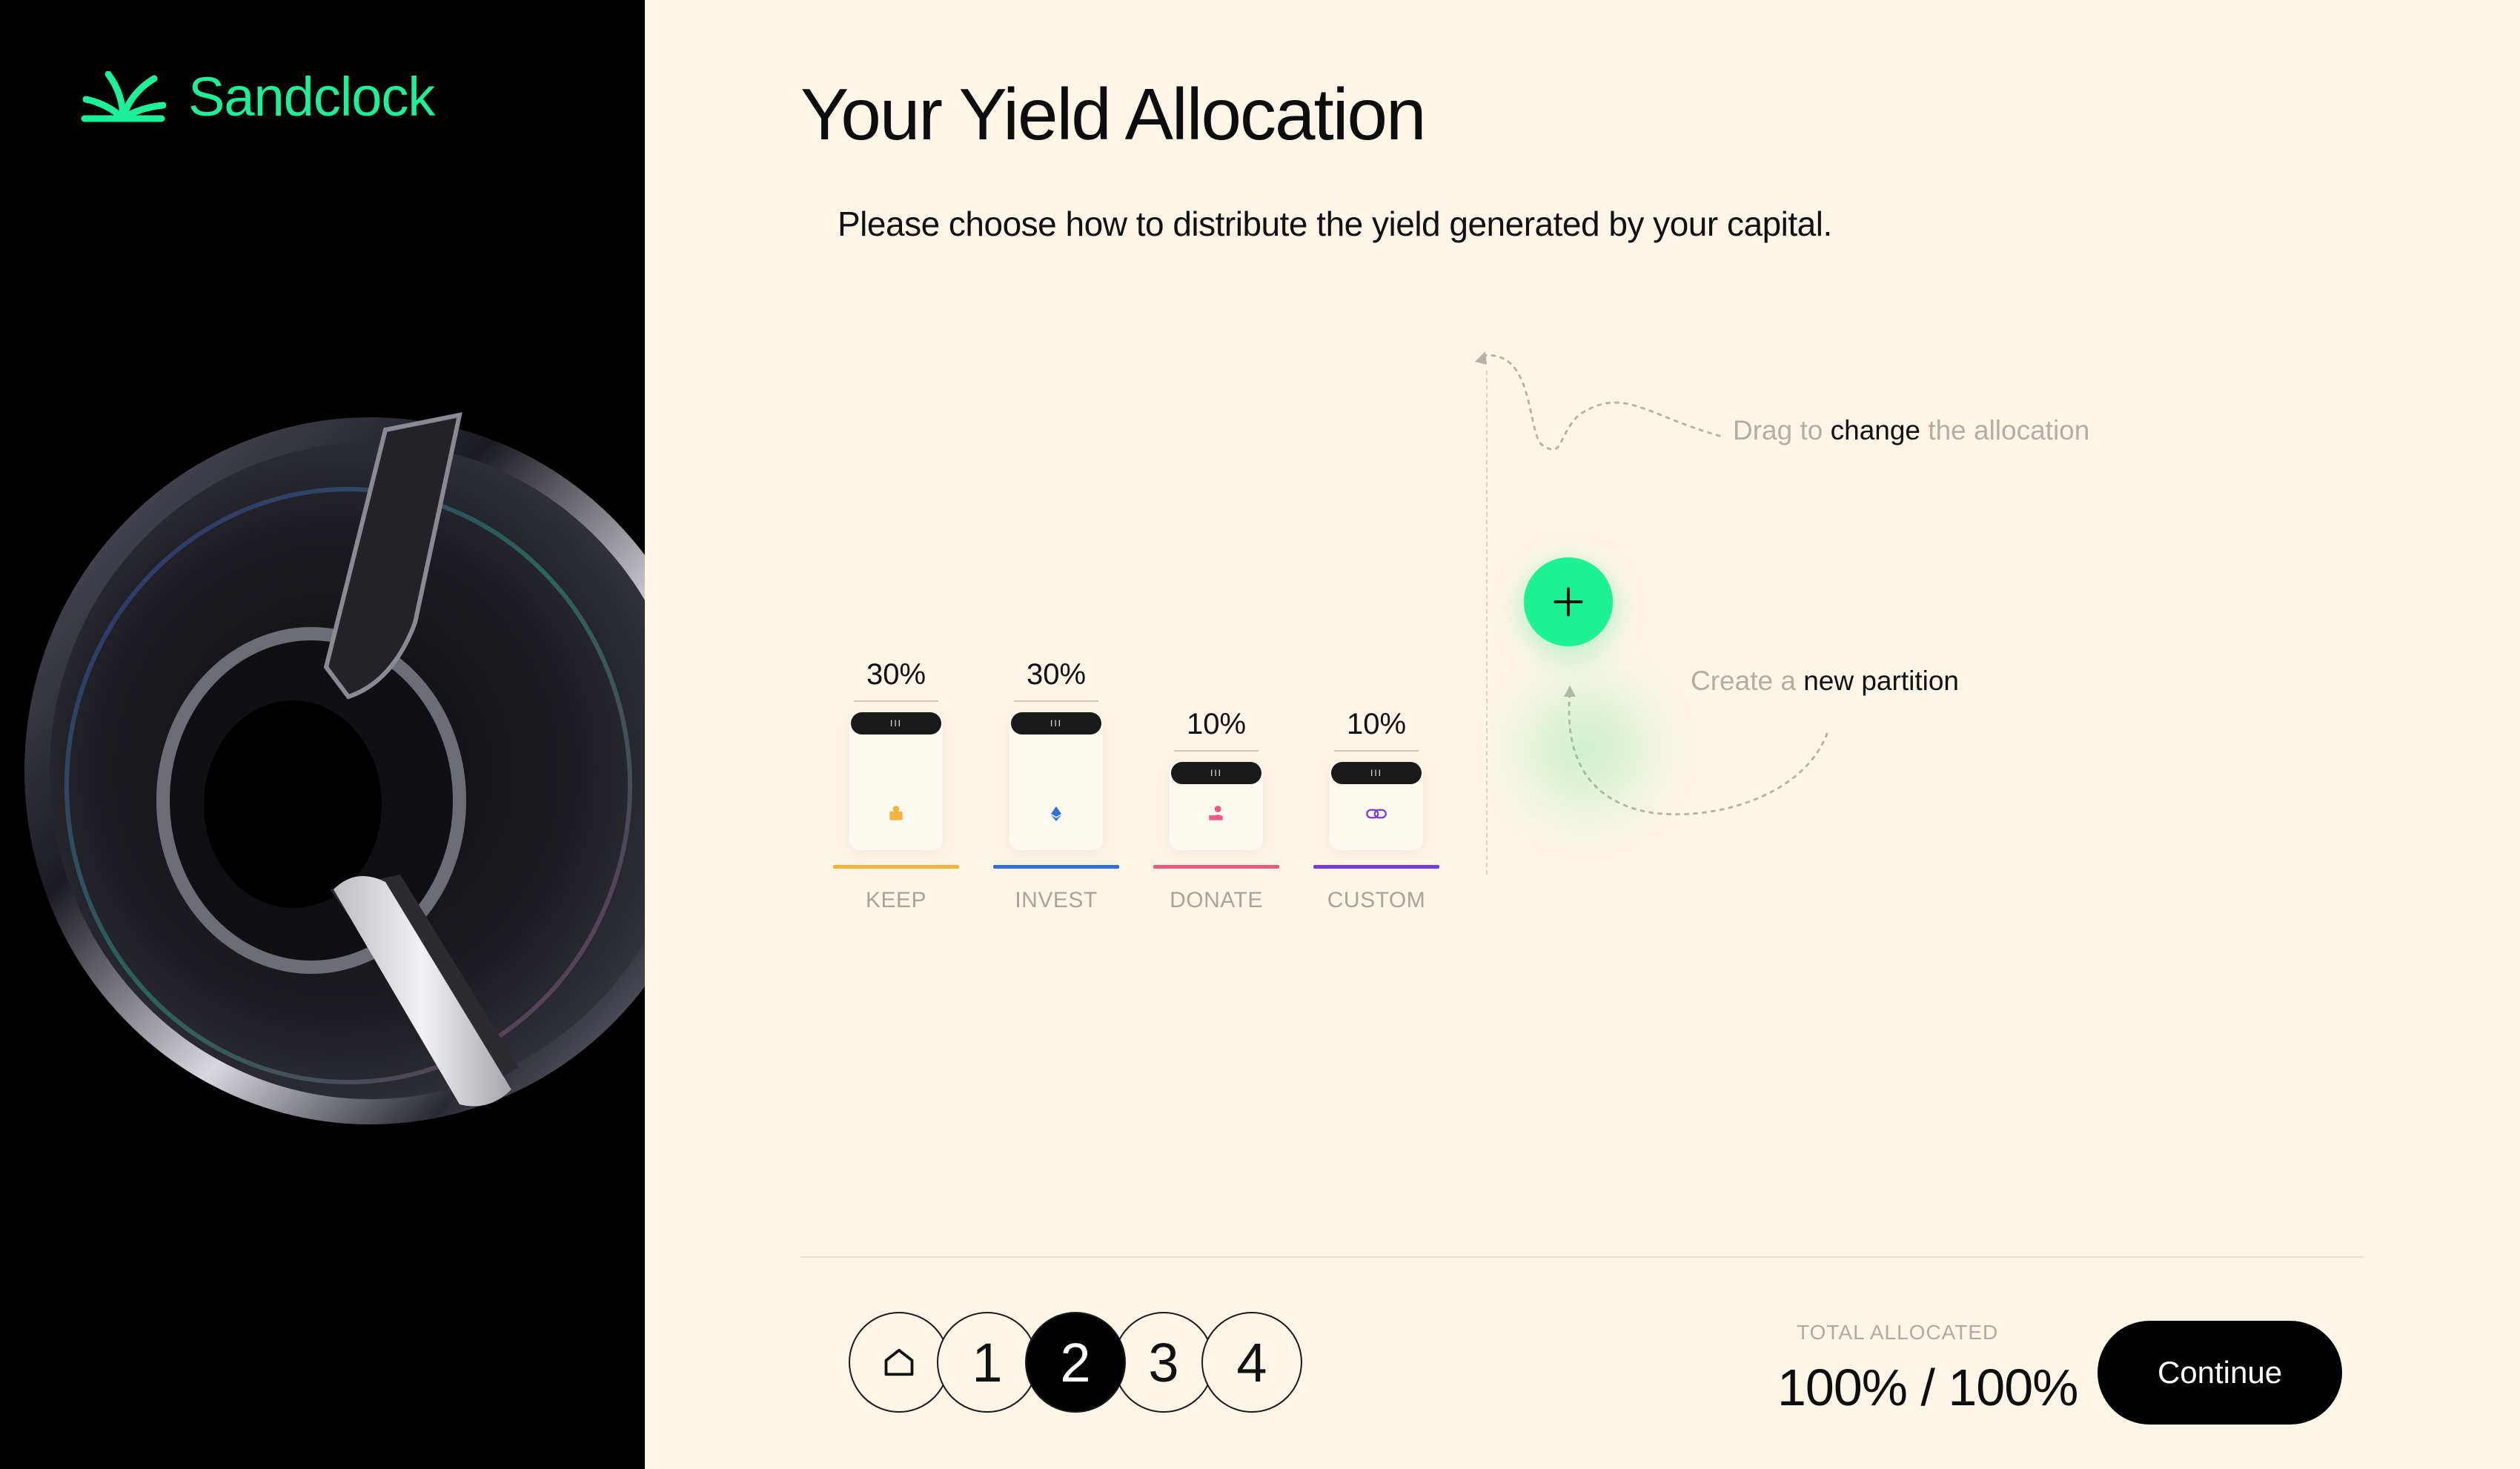  Describe the element at coordinates (2005, 430) in the screenshot. I see `drag-hint-suffix: the allocation` at that location.